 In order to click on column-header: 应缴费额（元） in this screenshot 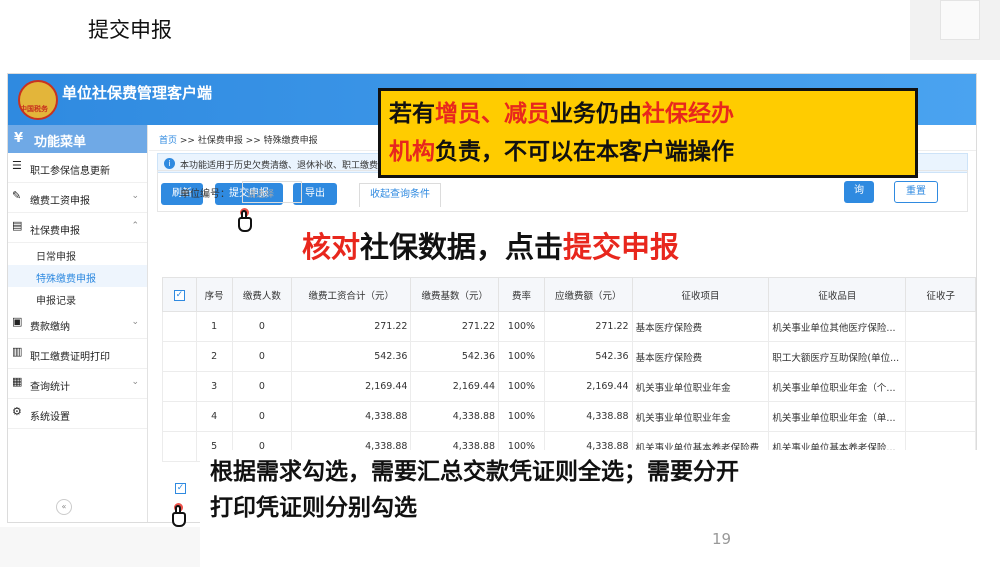, I will do `click(588, 294)`.